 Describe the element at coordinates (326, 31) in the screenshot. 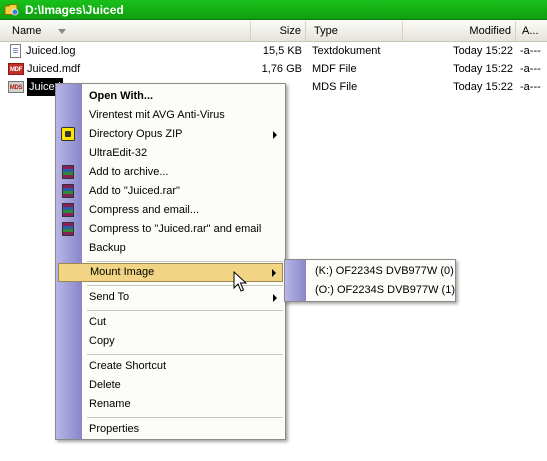

I see `column-type-label: Type` at that location.